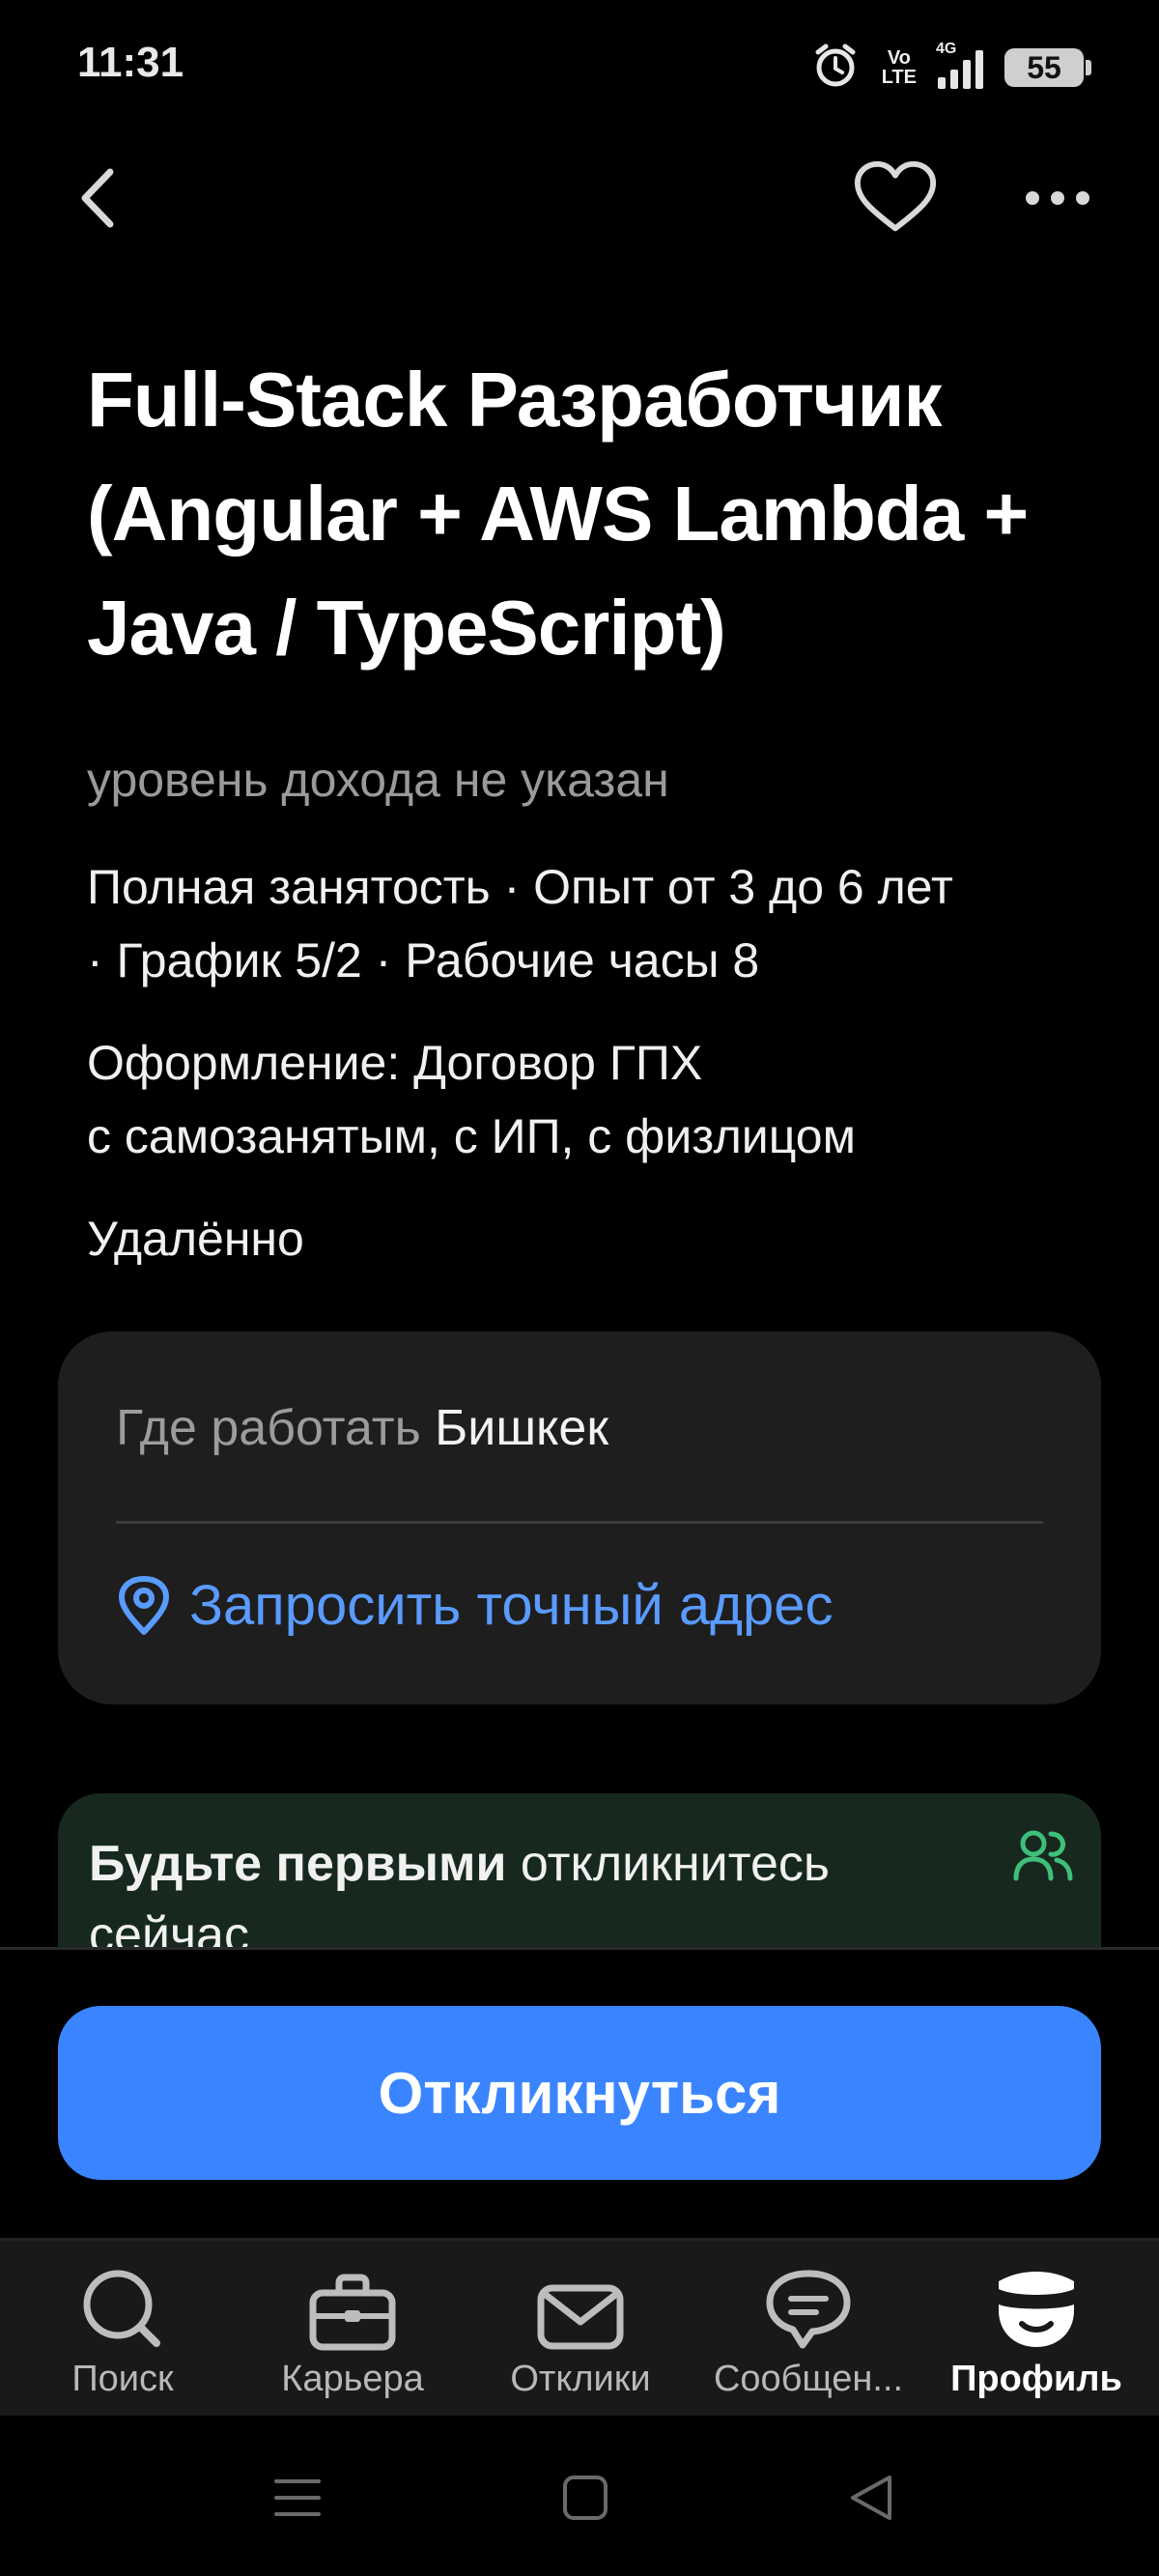 The image size is (1159, 2576). I want to click on alarm-icon, so click(836, 69).